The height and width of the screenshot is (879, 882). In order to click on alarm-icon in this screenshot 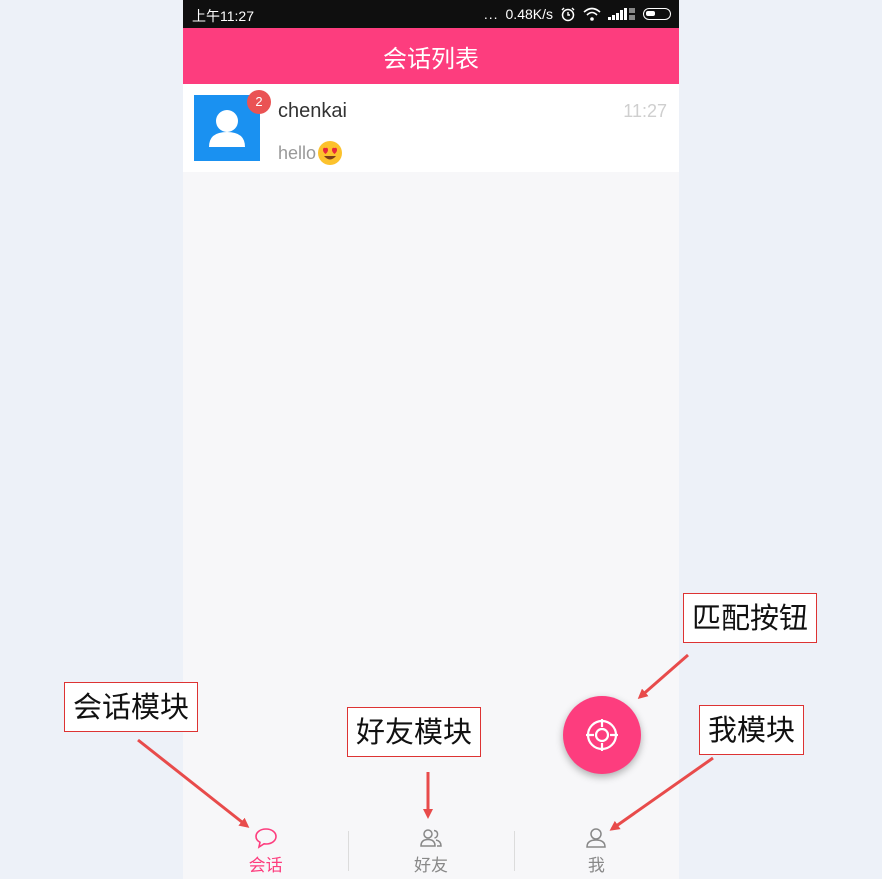, I will do `click(568, 14)`.